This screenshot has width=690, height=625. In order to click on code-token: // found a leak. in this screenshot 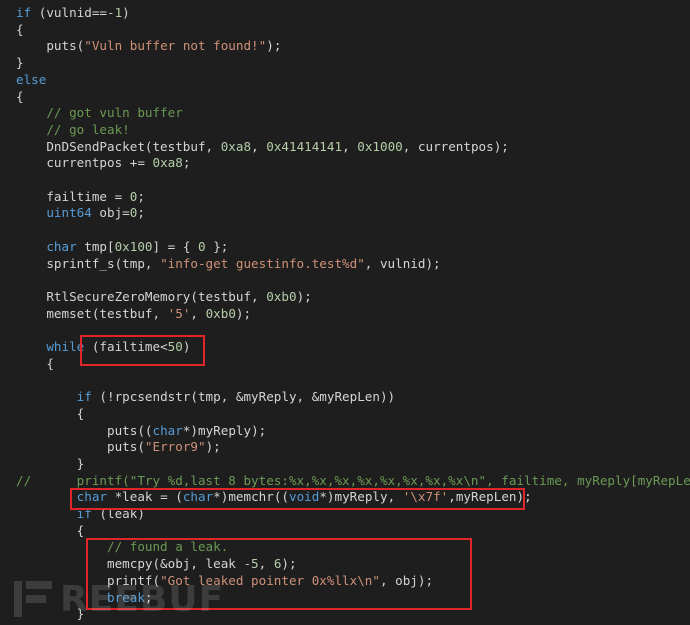, I will do `click(122, 547)`.